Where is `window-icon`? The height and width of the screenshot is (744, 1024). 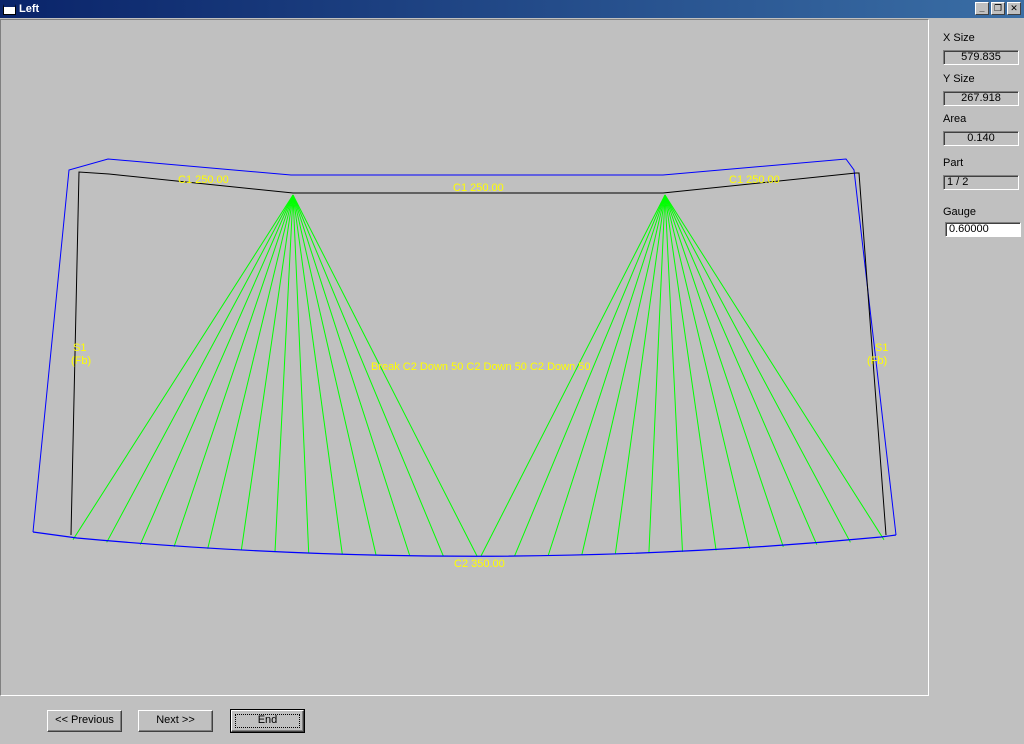
window-icon is located at coordinates (9, 9).